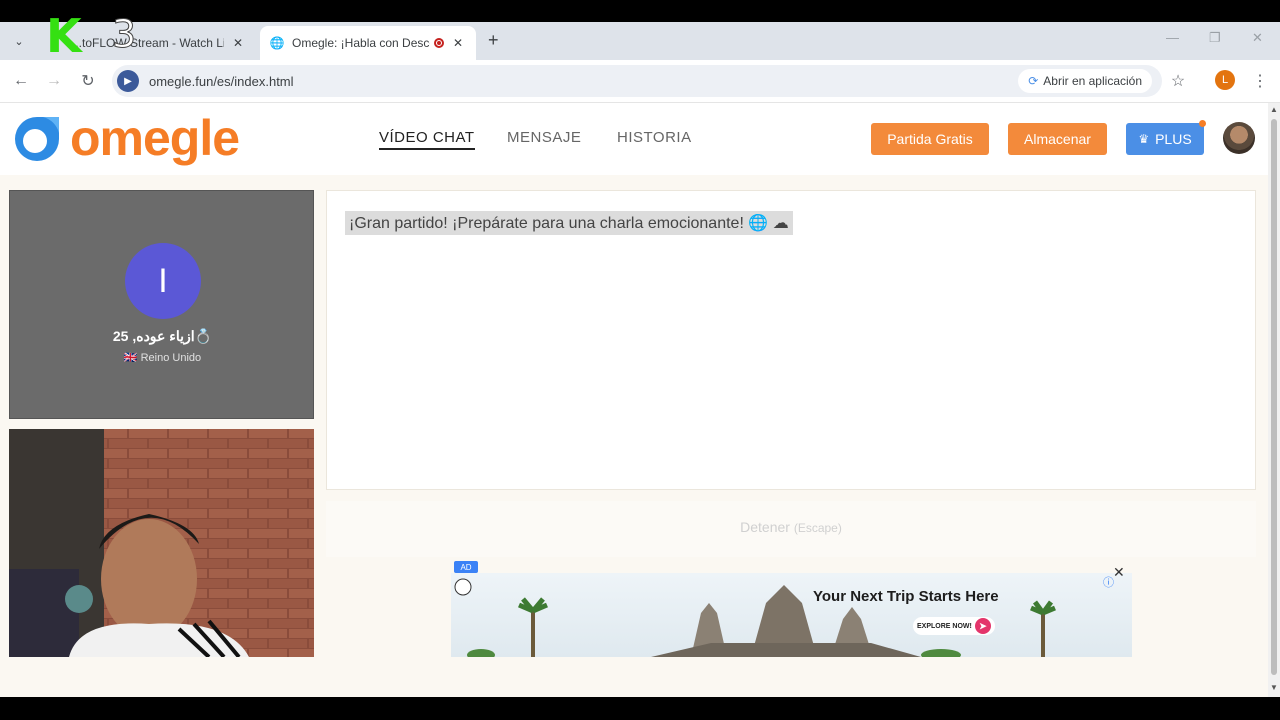  What do you see at coordinates (1172, 37) in the screenshot?
I see `minimize-icon: —` at bounding box center [1172, 37].